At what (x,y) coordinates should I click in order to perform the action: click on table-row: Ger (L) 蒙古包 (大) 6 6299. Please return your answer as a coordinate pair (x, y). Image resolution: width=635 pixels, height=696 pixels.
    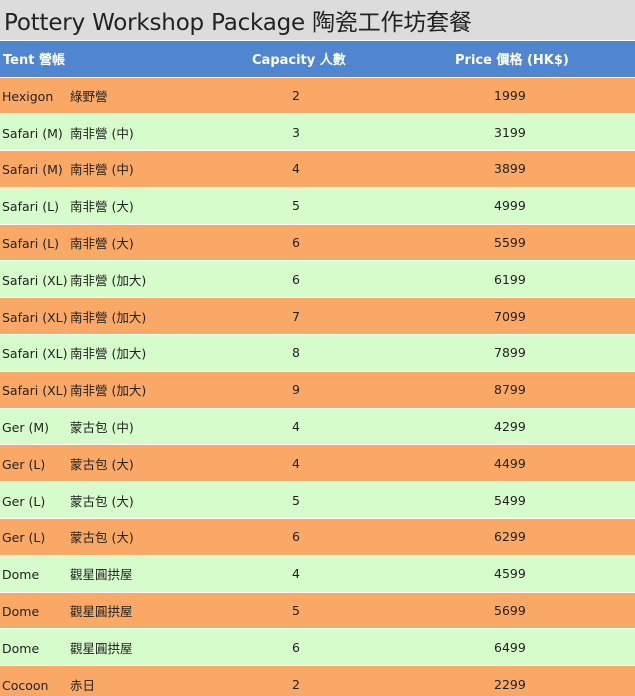
    Looking at the image, I should click on (317, 537).